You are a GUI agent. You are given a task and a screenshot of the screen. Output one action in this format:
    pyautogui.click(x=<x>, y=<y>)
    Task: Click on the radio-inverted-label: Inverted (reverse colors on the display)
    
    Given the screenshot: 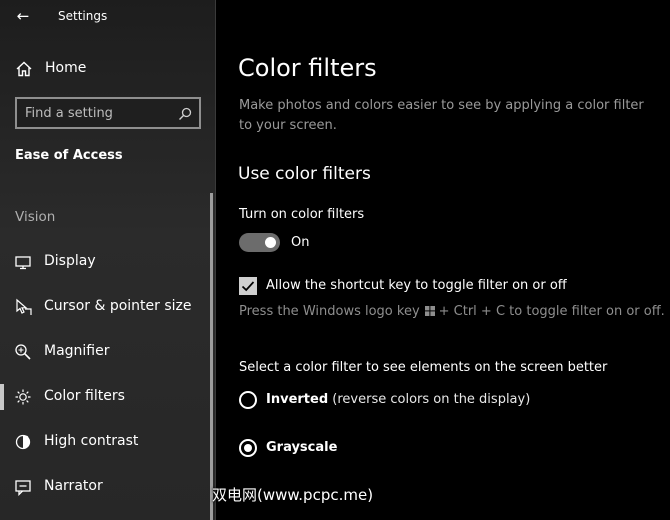 What is the action you would take?
    pyautogui.click(x=398, y=399)
    